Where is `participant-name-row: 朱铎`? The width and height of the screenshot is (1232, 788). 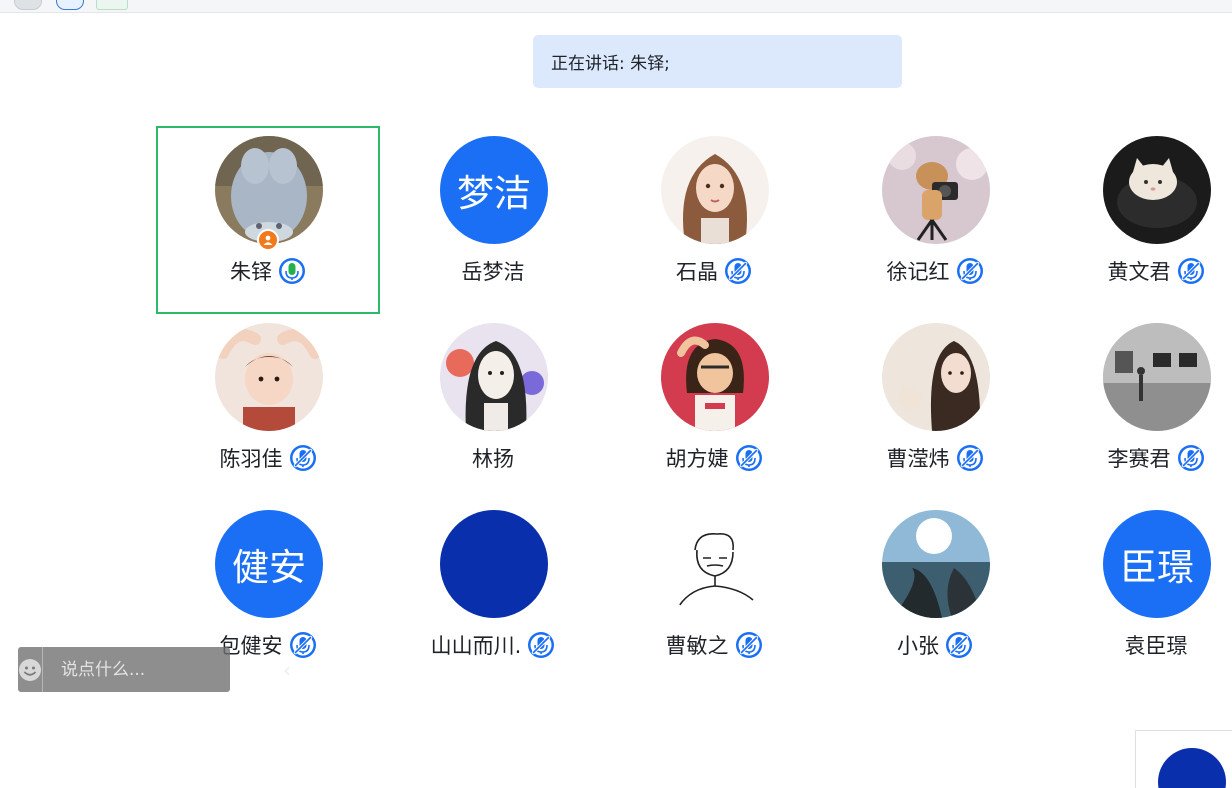
participant-name-row: 朱铎 is located at coordinates (268, 271).